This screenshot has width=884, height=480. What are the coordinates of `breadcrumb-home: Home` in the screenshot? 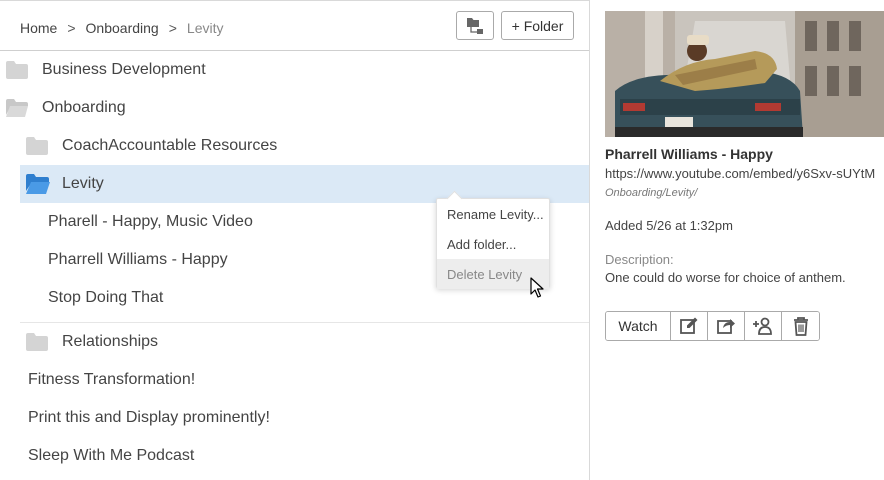 It's located at (38, 28).